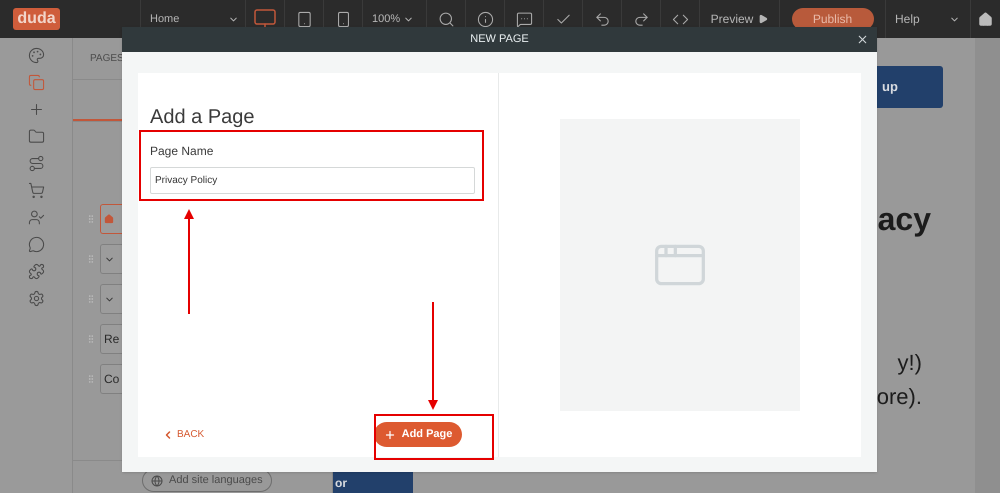 The height and width of the screenshot is (493, 1000). What do you see at coordinates (446, 19) in the screenshot?
I see `search-icon` at bounding box center [446, 19].